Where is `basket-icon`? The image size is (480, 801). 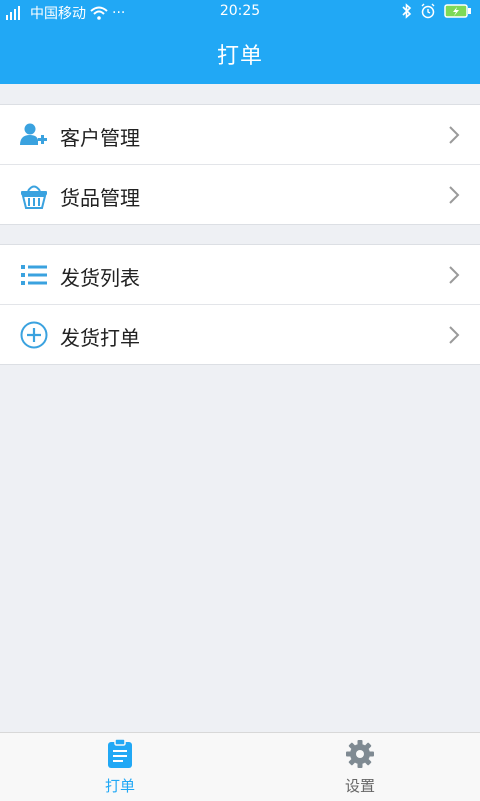 basket-icon is located at coordinates (34, 195).